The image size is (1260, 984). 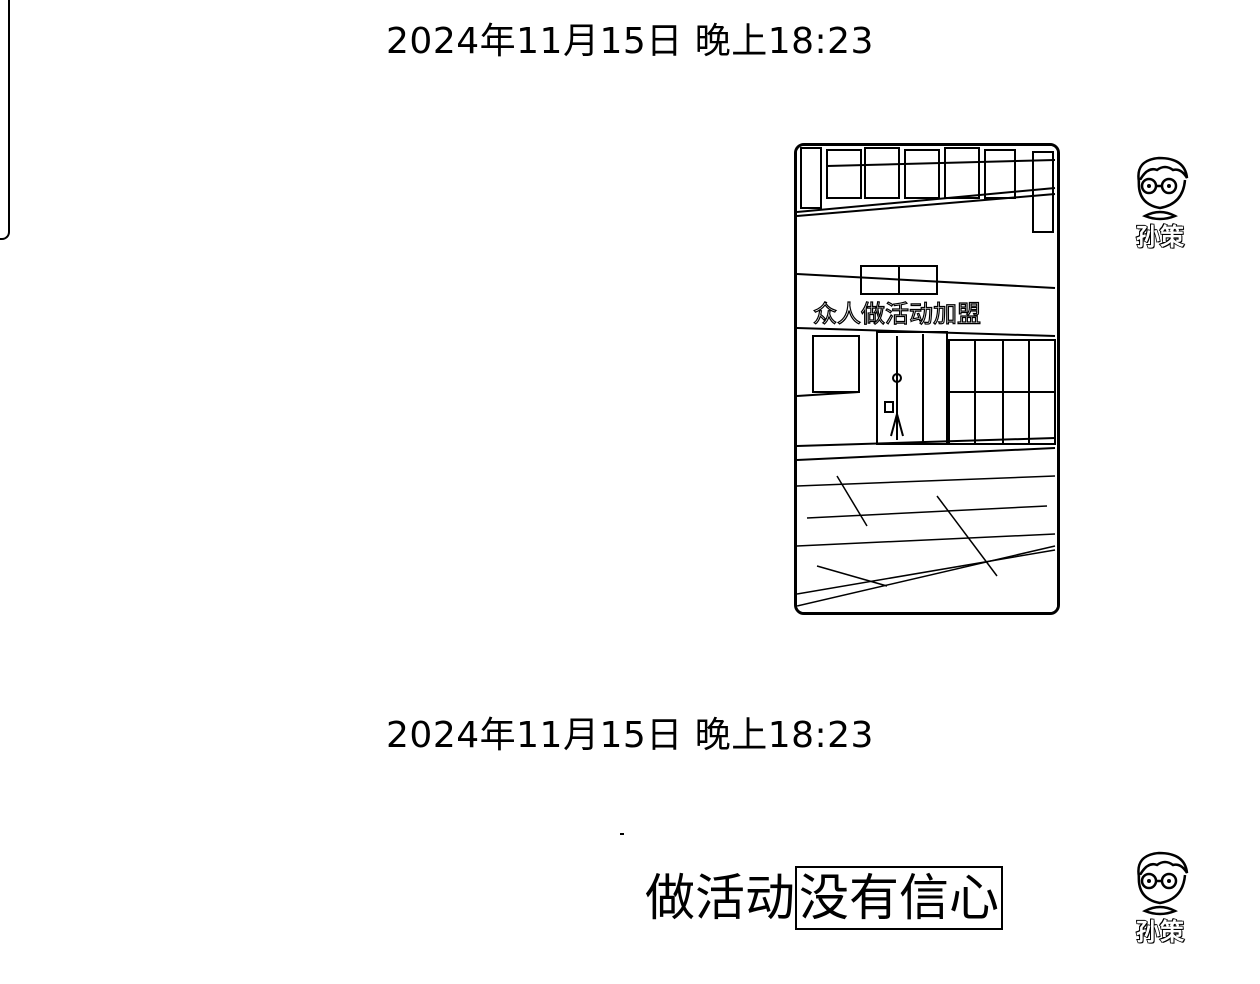 What do you see at coordinates (720, 898) in the screenshot?
I see `message-text-plain: 做活动` at bounding box center [720, 898].